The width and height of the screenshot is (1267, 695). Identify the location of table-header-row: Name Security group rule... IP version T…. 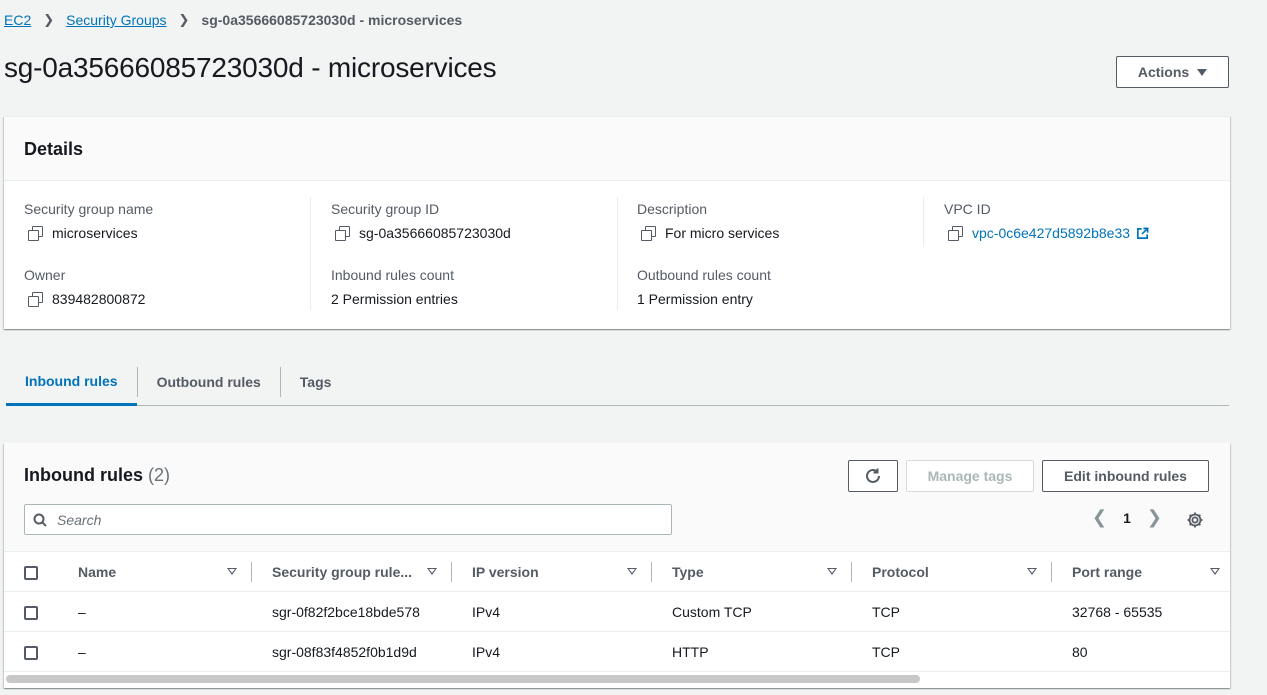
(617, 571).